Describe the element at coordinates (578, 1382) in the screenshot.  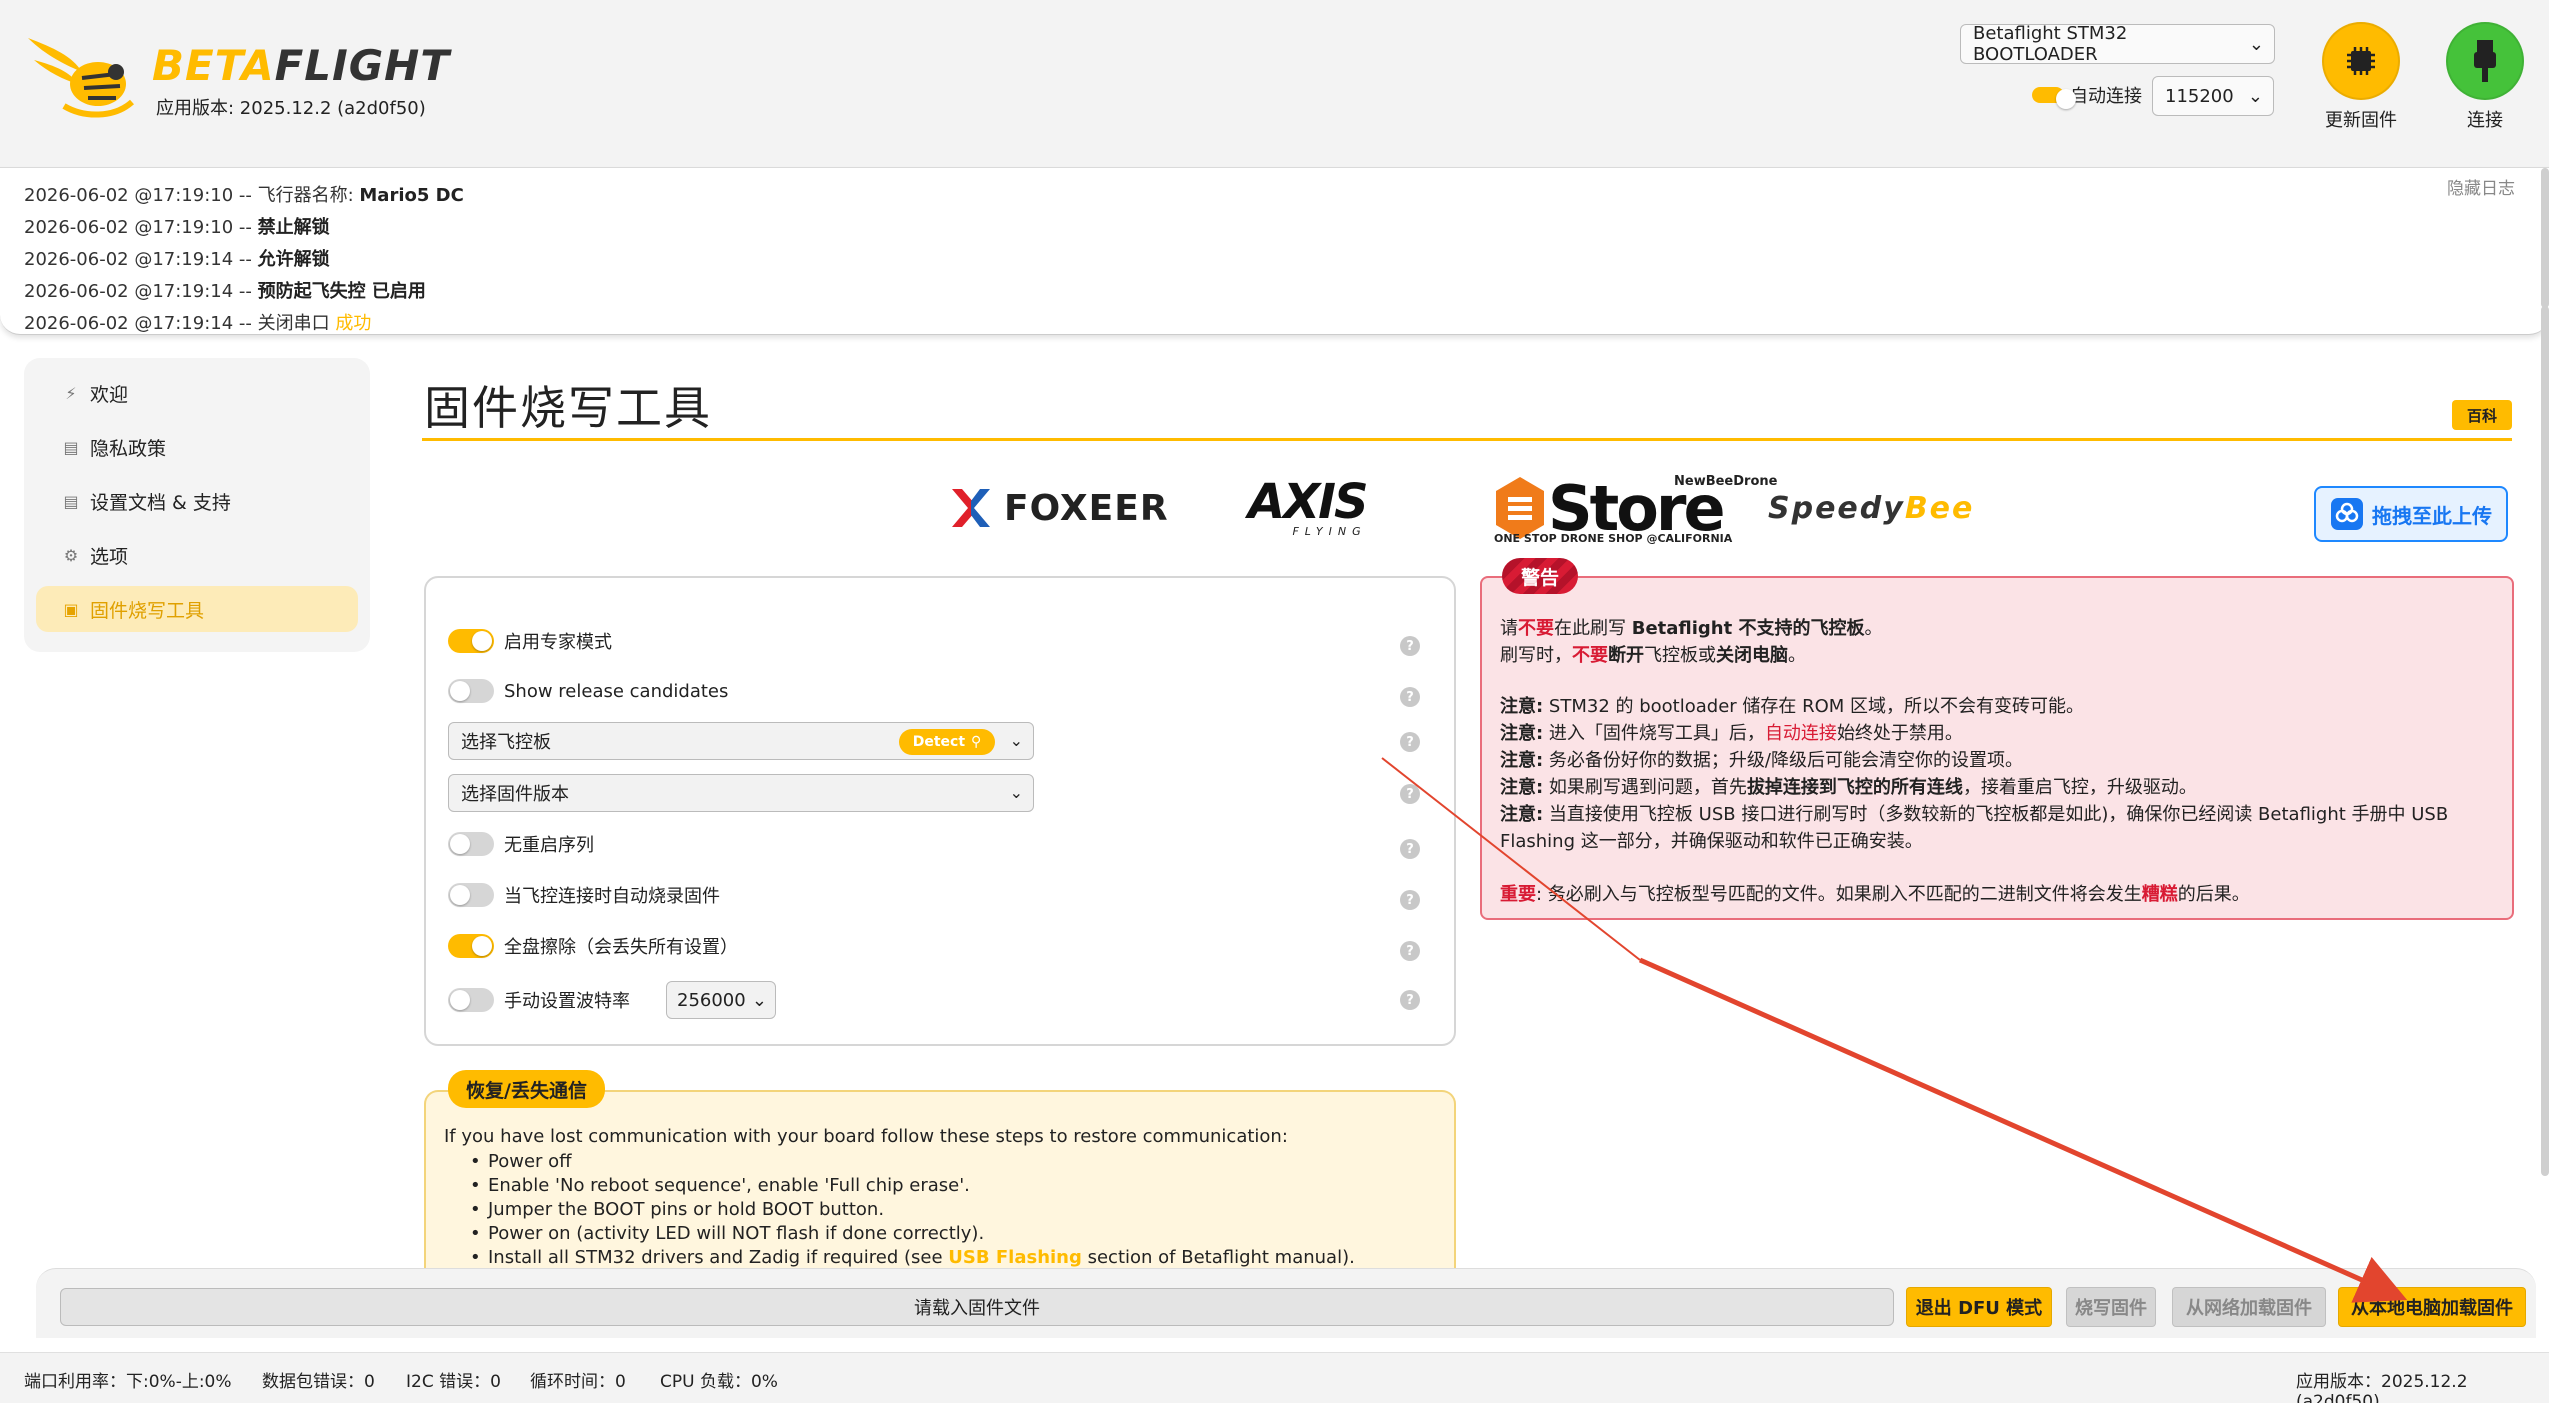
I see `cycle-time: 循环时间：0` at that location.